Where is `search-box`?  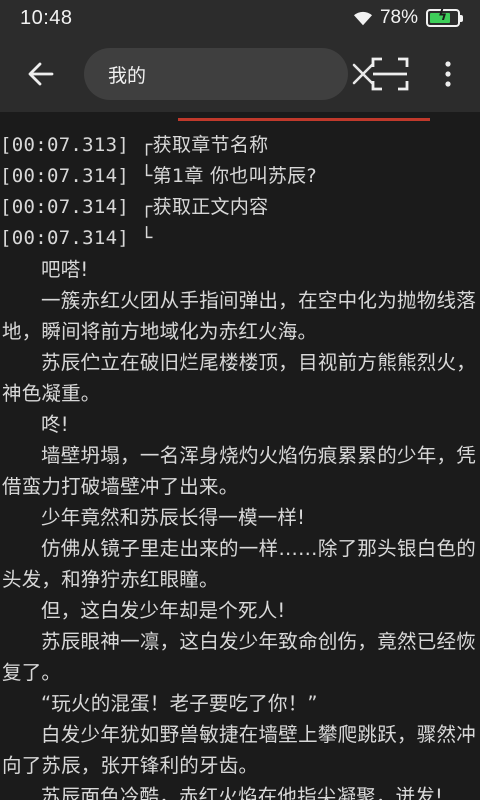
search-box is located at coordinates (229, 74).